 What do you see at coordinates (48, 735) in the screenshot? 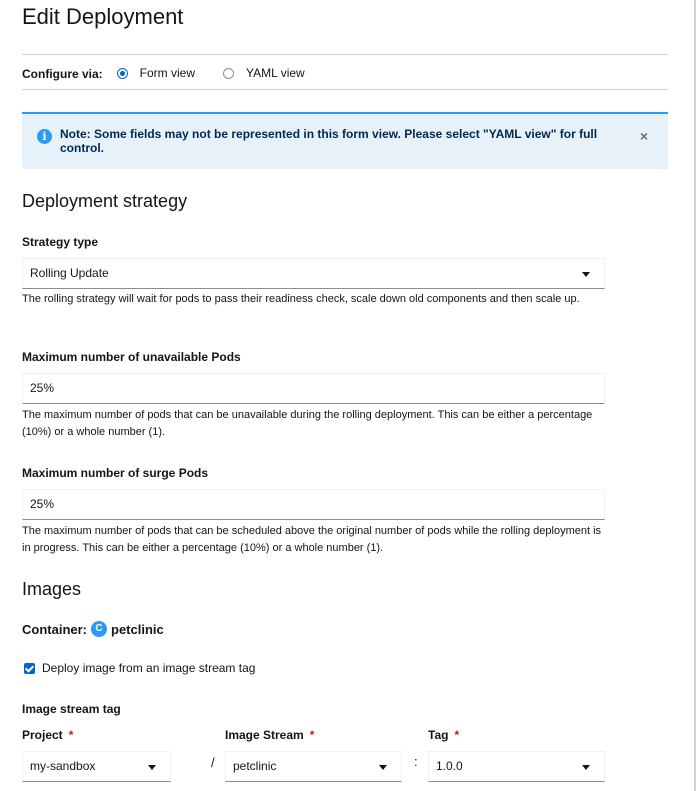
I see `project-label: Project *` at bounding box center [48, 735].